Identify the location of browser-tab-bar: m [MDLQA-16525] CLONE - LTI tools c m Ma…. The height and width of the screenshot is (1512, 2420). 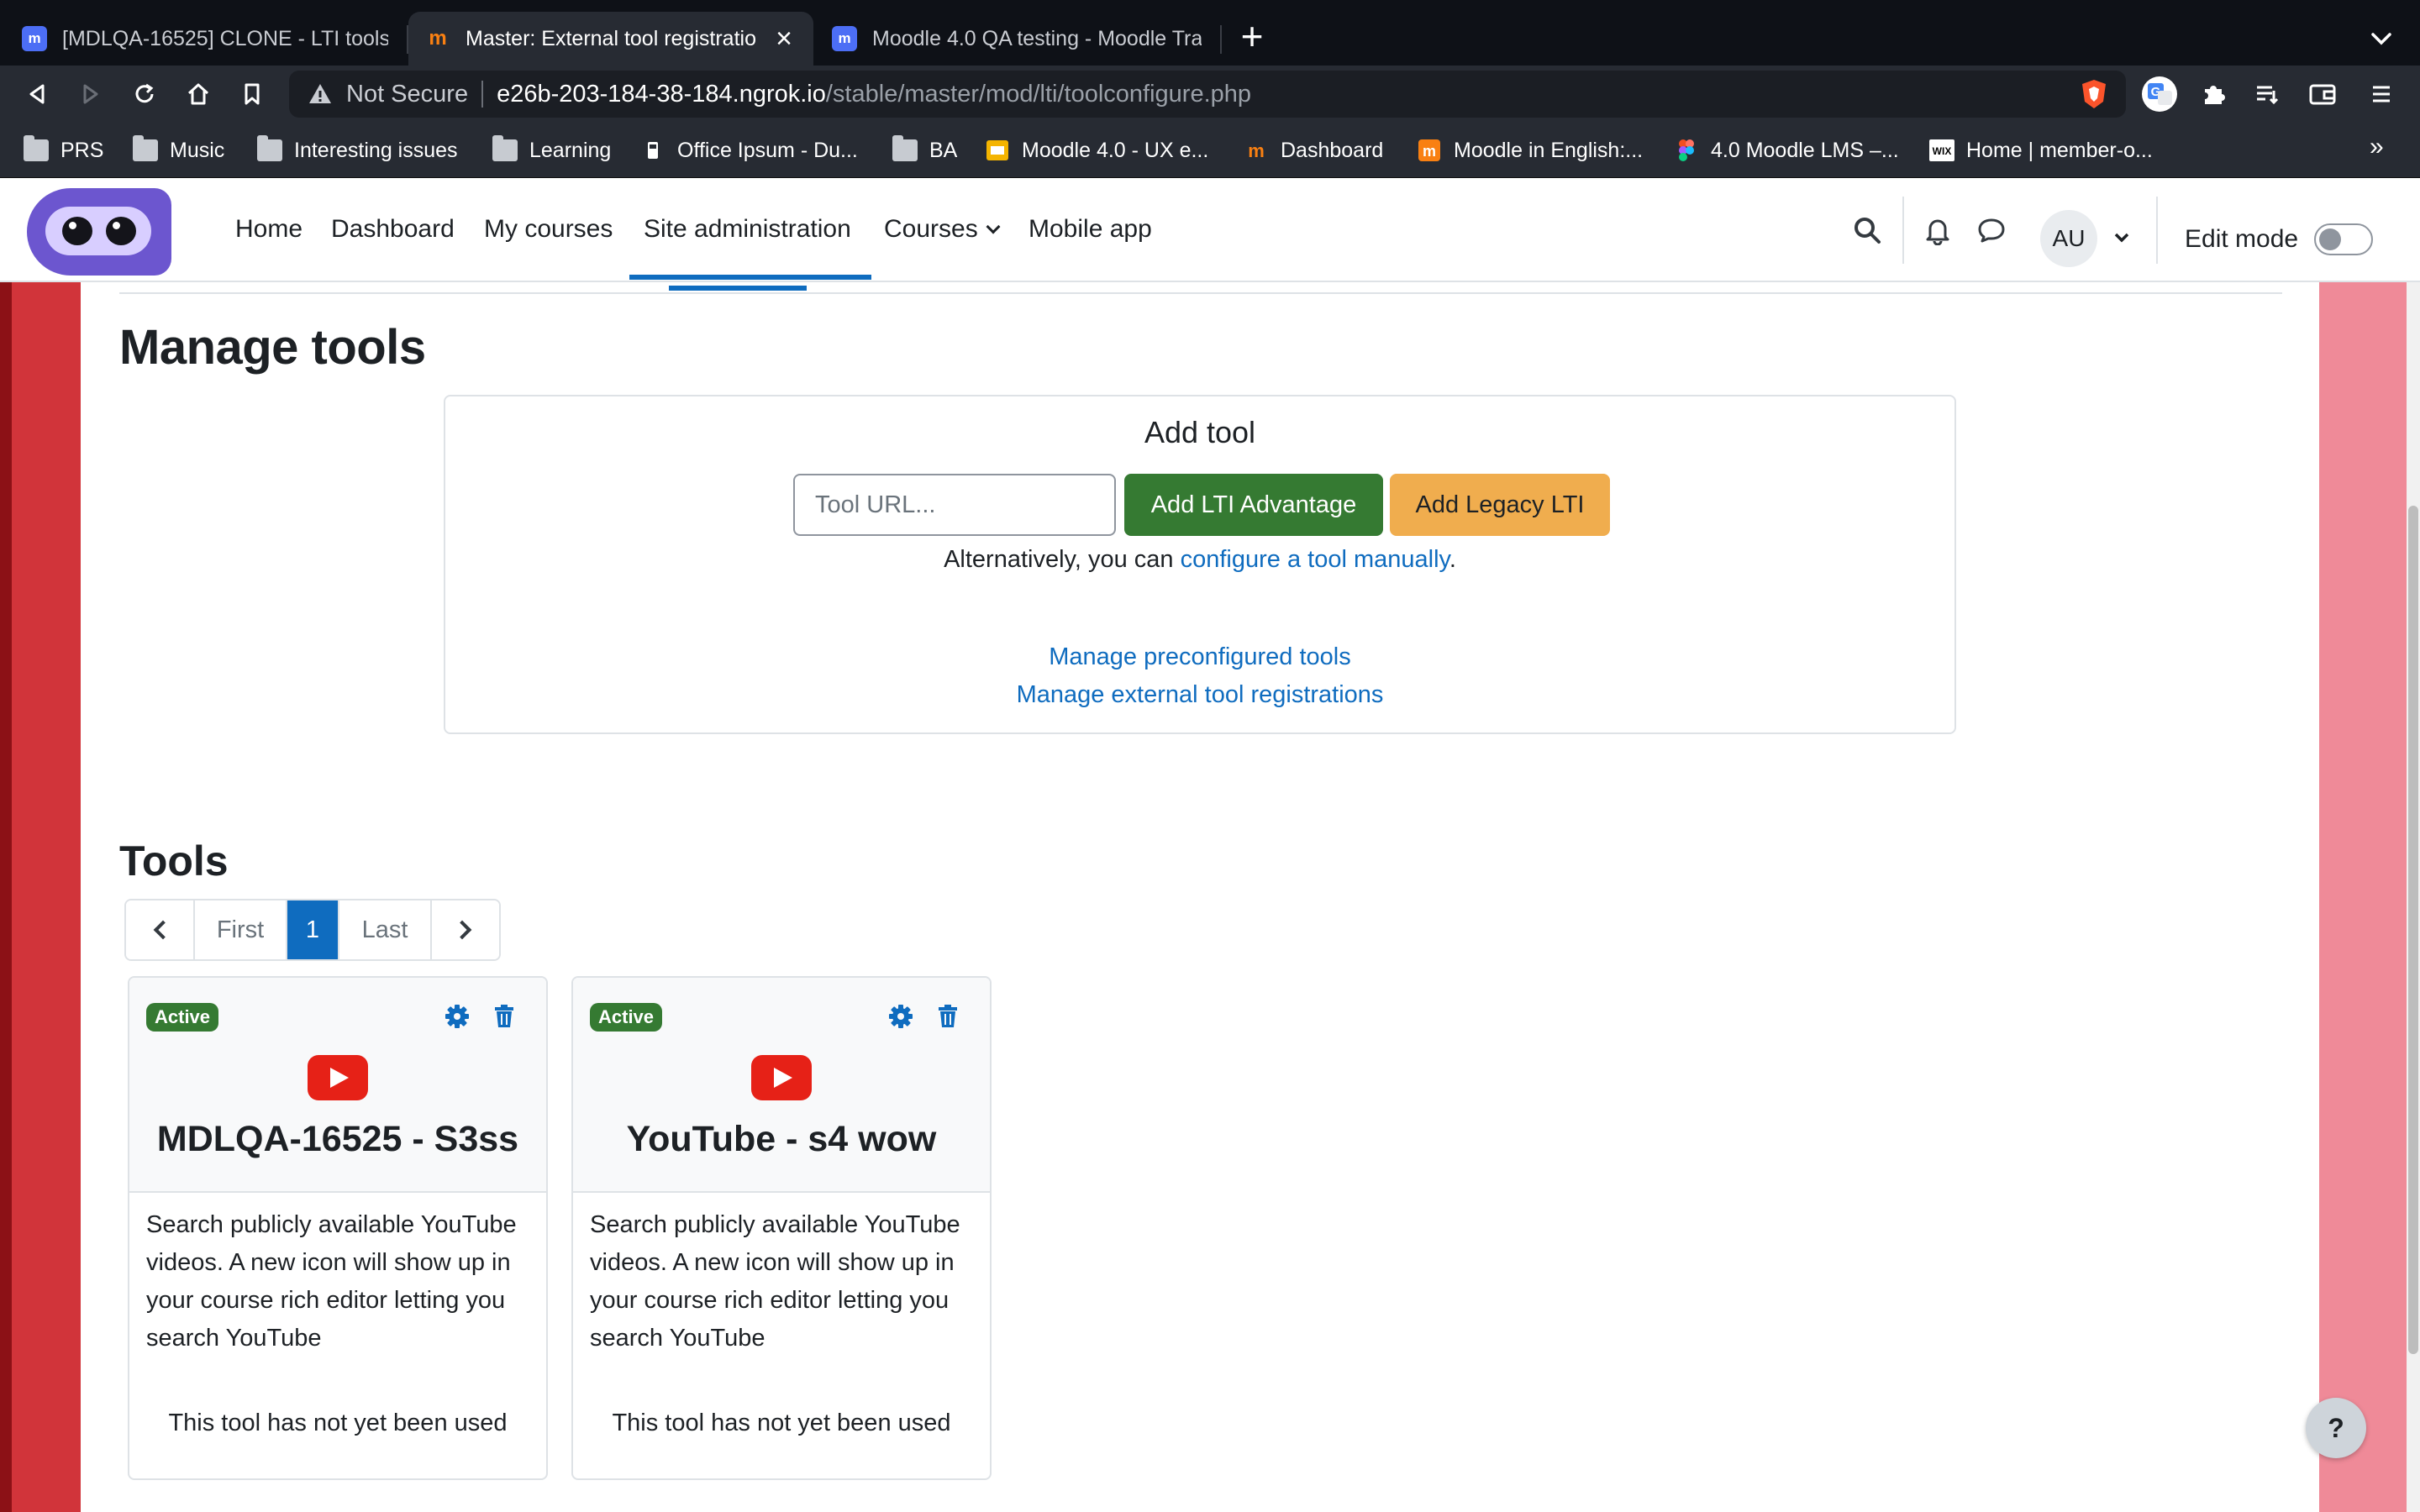
(1210, 33).